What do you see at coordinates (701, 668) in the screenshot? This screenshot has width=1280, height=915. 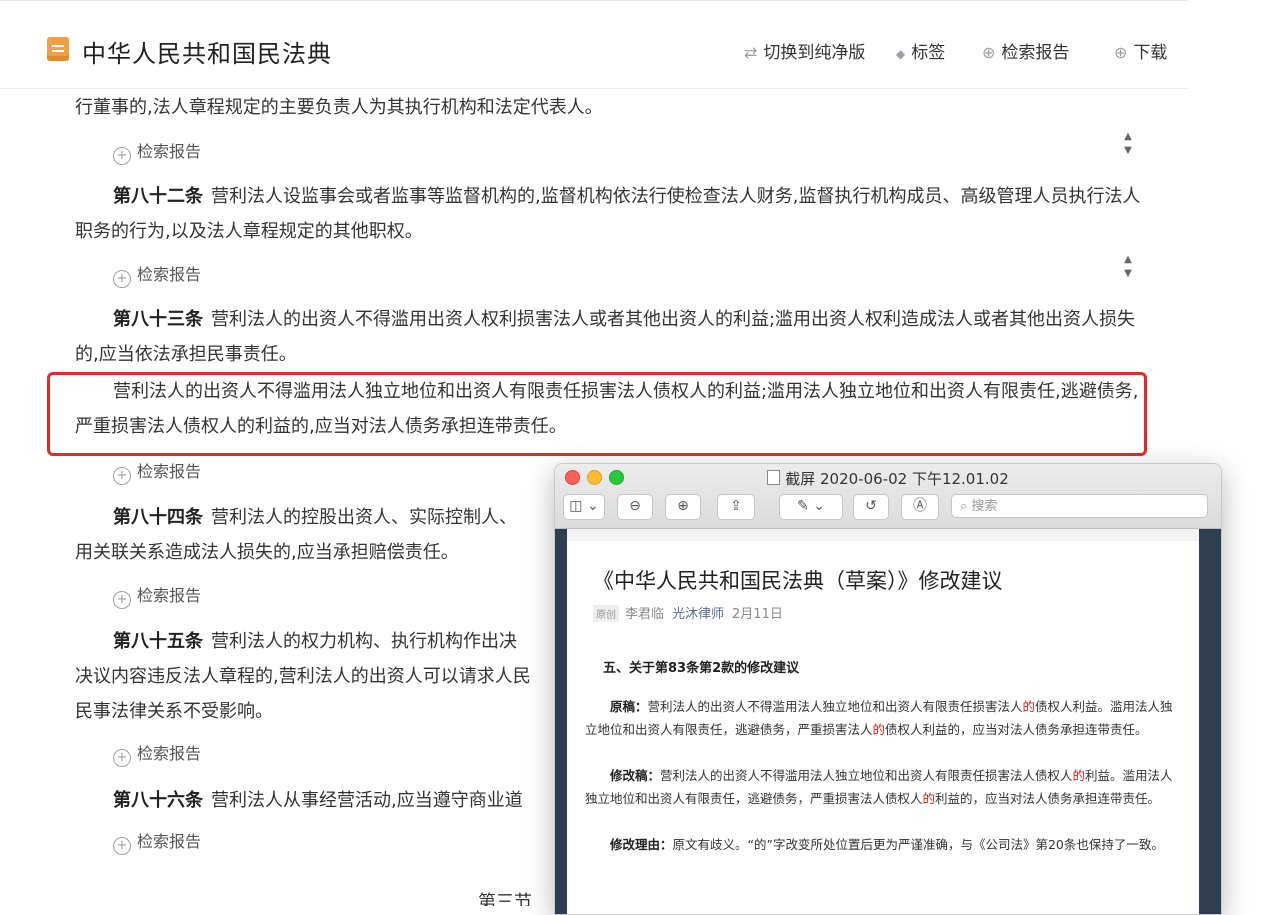 I see `suggestion-heading: 五、关于第83条第2款的修改建议` at bounding box center [701, 668].